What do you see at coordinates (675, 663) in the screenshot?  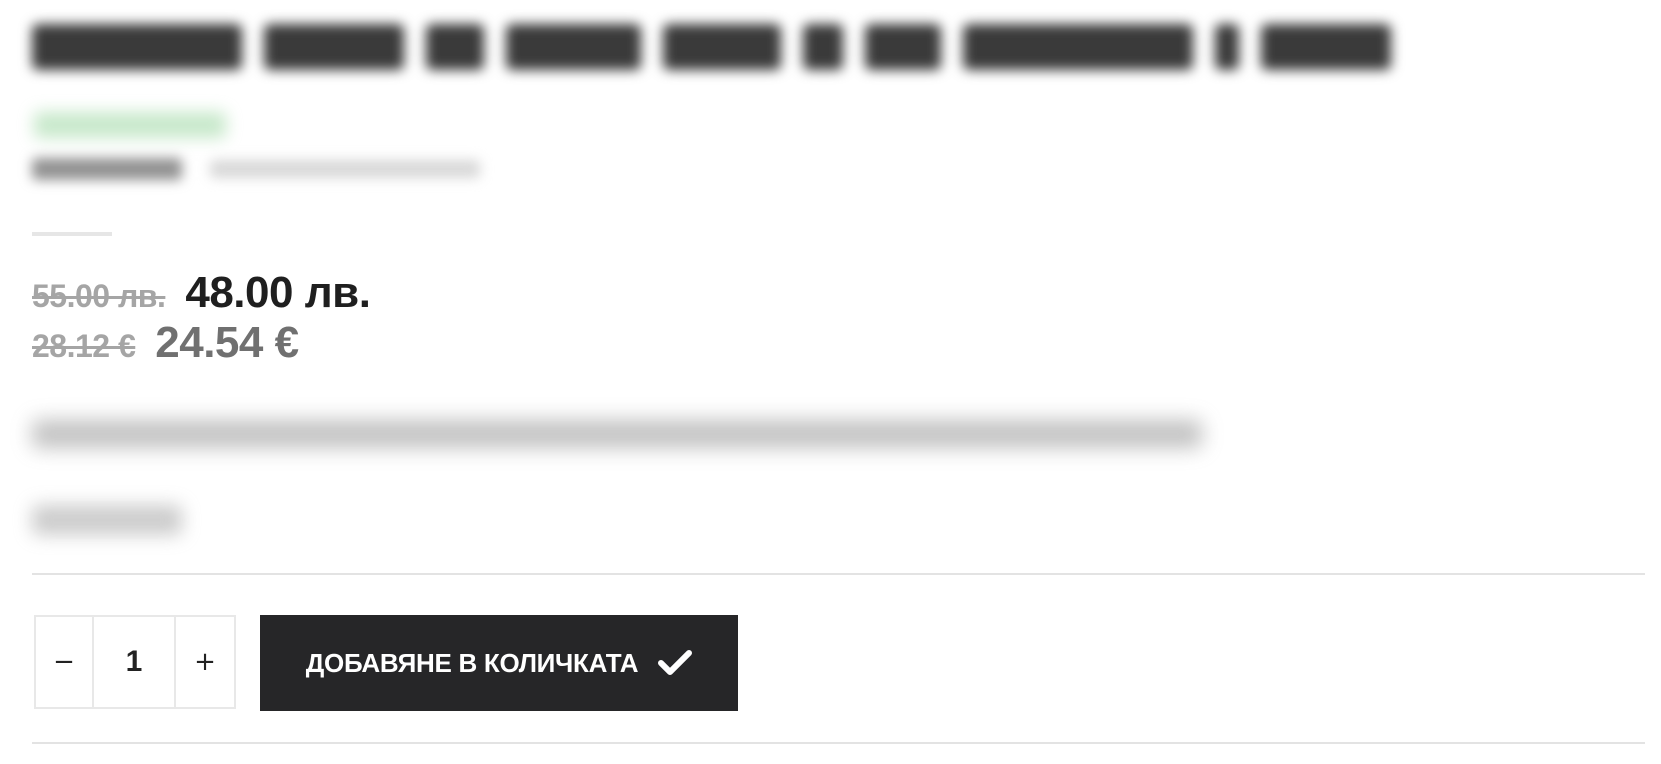 I see `checkmark-icon` at bounding box center [675, 663].